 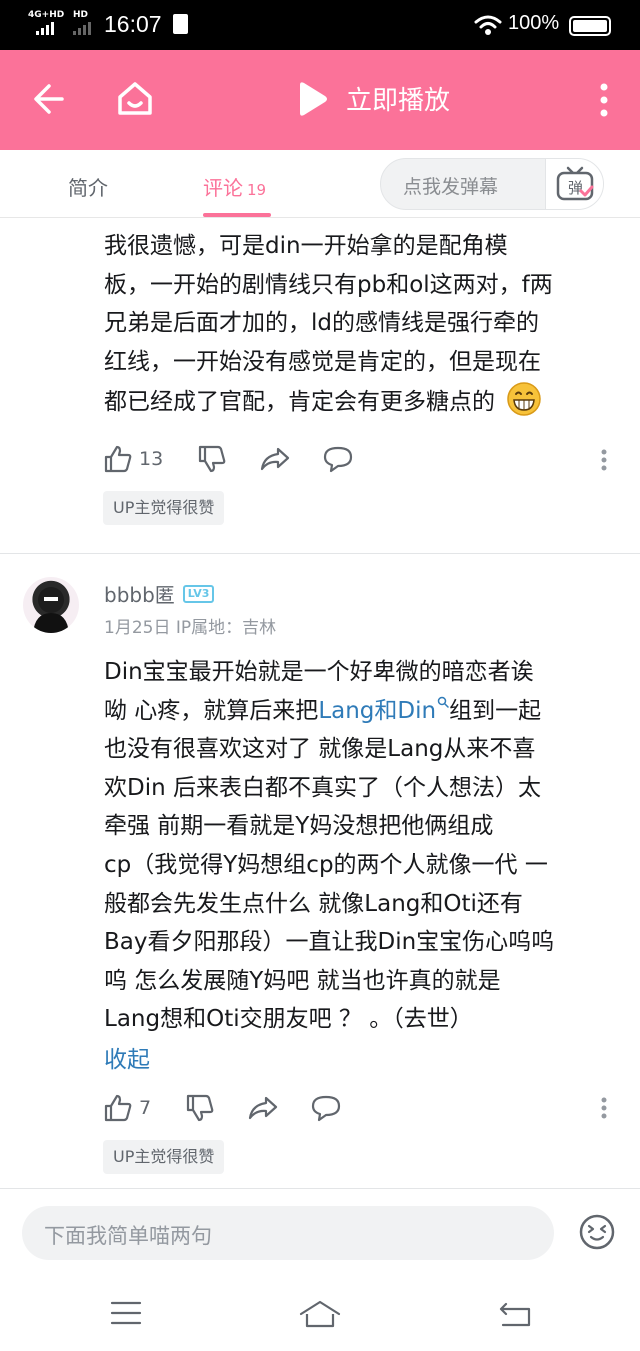 I want to click on danmaku-toggle-button: 弹, so click(x=574, y=184).